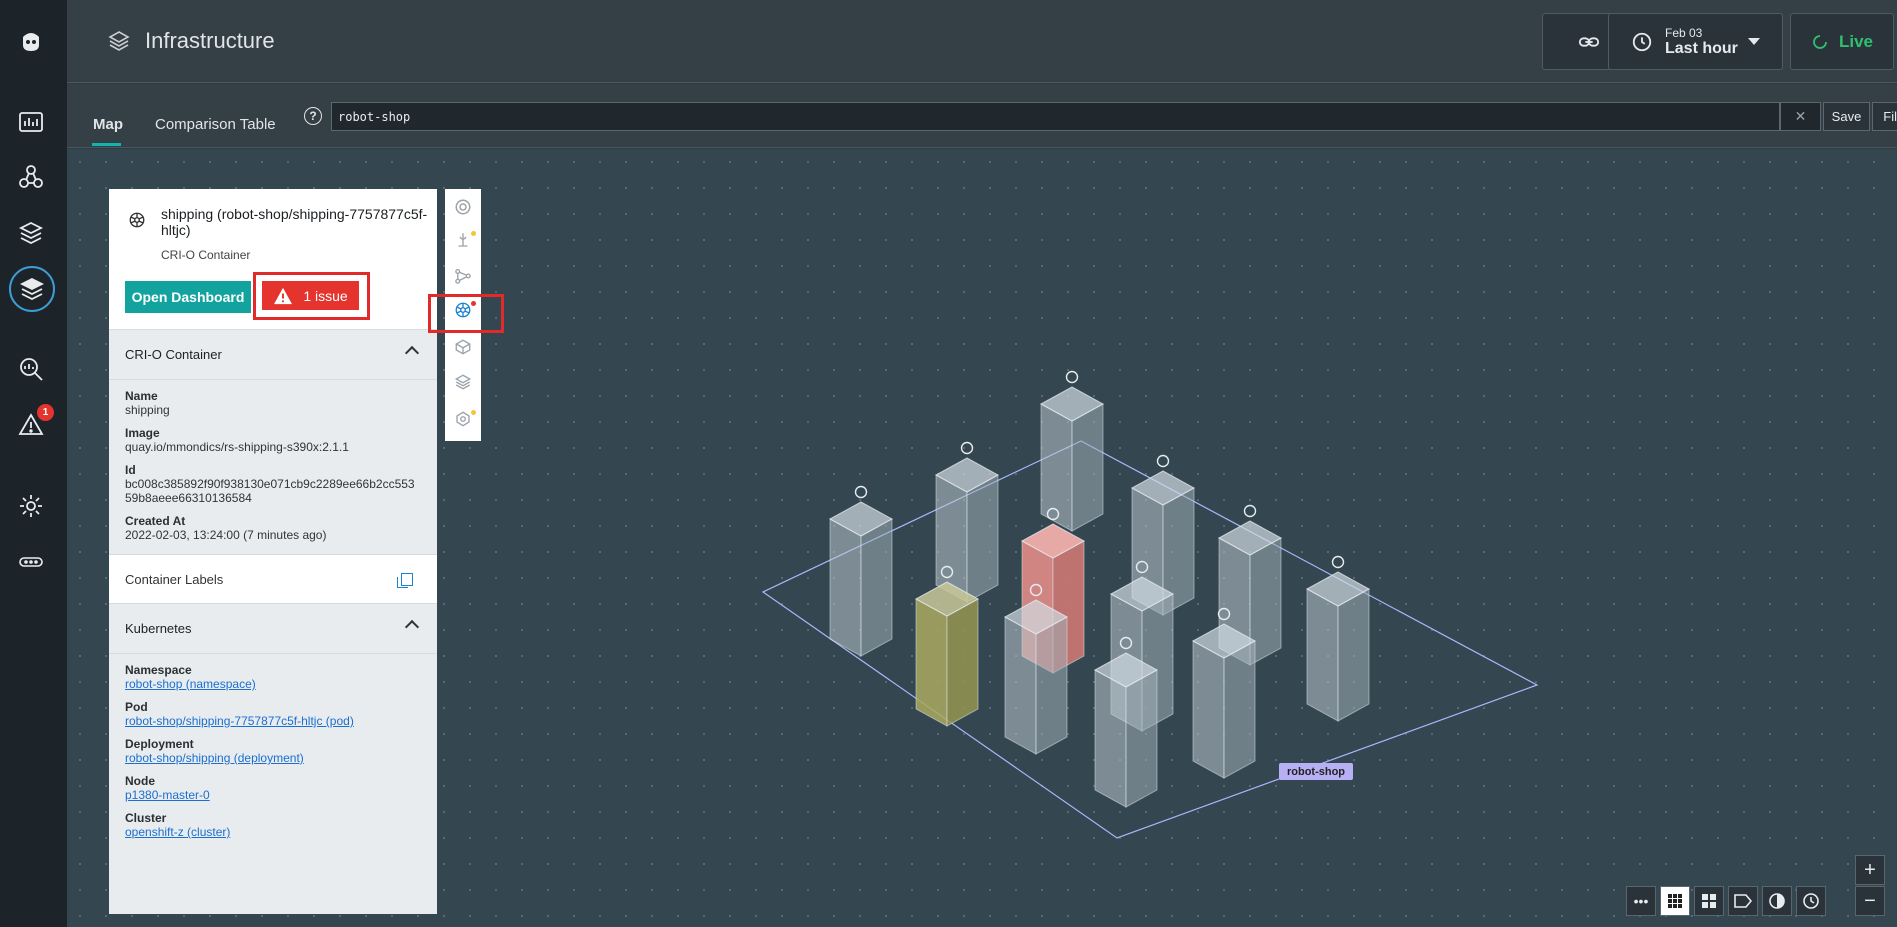  I want to click on page-header: Infrastructure Feb 03 Last hour Live, so click(982, 41).